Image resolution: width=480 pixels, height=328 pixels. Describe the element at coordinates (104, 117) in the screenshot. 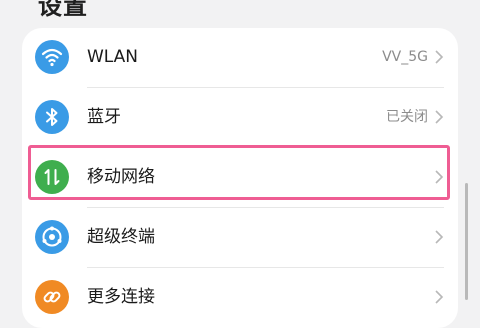

I see `settings-item-label: 蓝牙` at that location.